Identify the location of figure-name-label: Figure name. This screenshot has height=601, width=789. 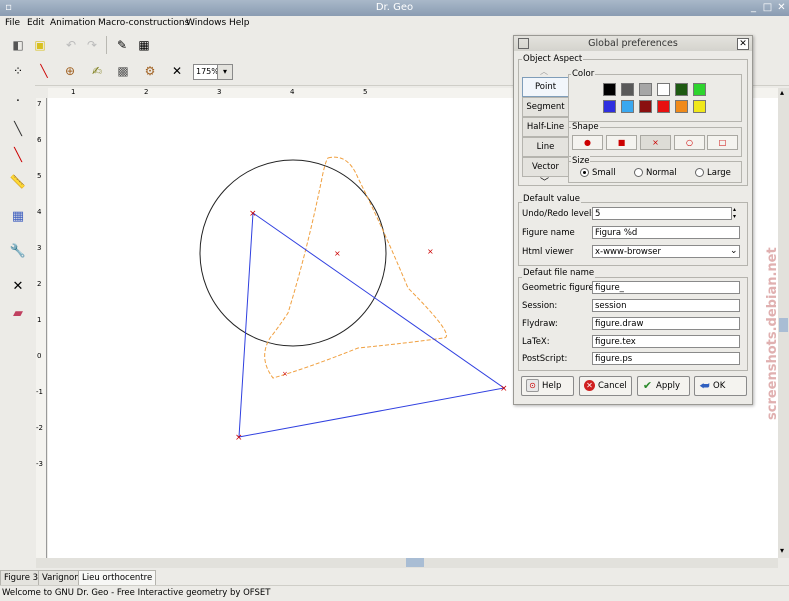
(548, 233).